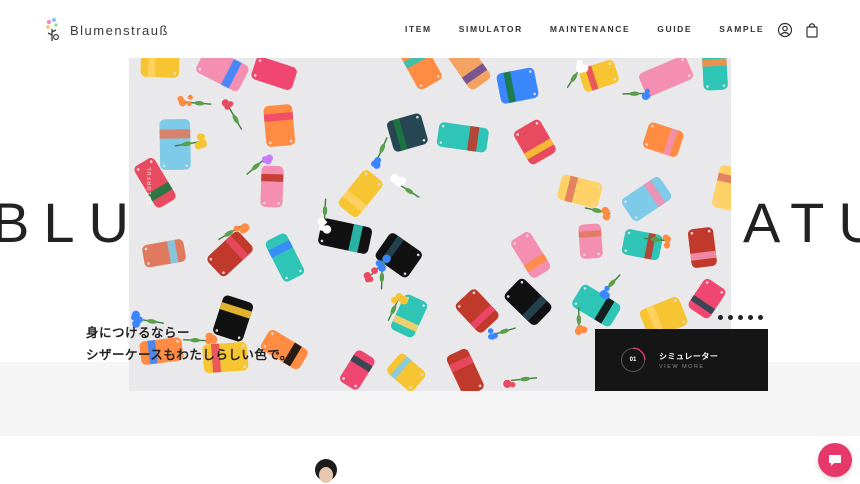 This screenshot has height=484, width=860. Describe the element at coordinates (689, 356) in the screenshot. I see `card-title: シミュレーター` at that location.